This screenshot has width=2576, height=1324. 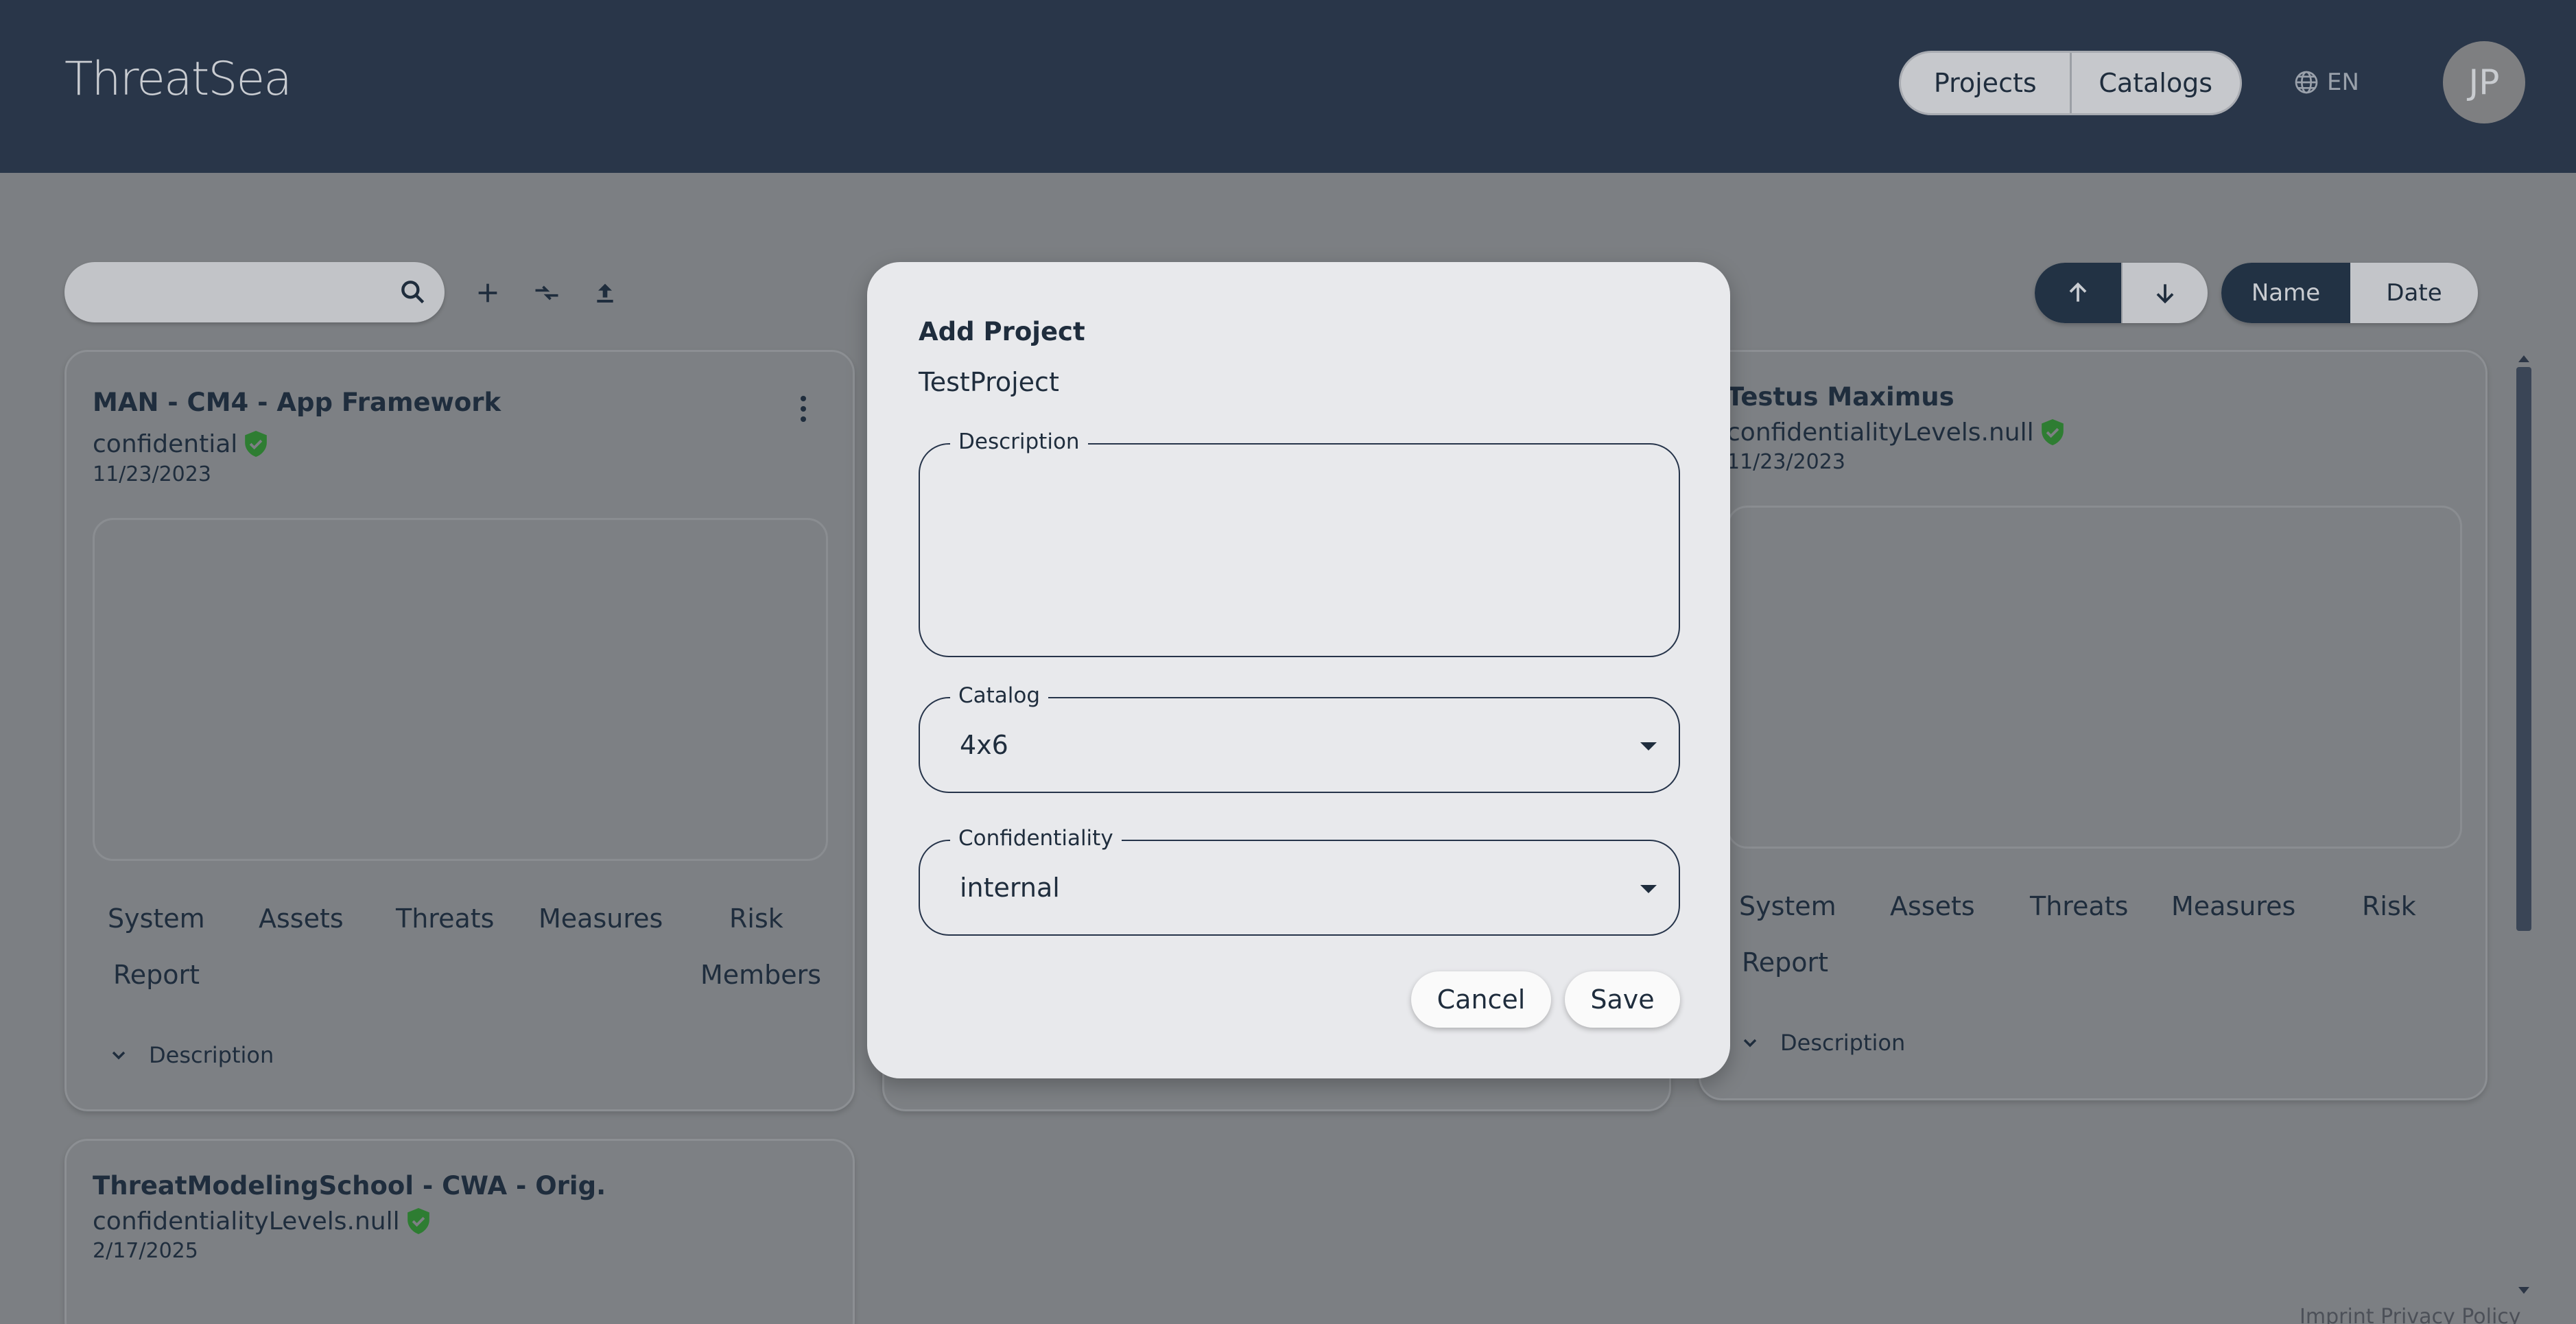 I want to click on avatar: JP, so click(x=2484, y=82).